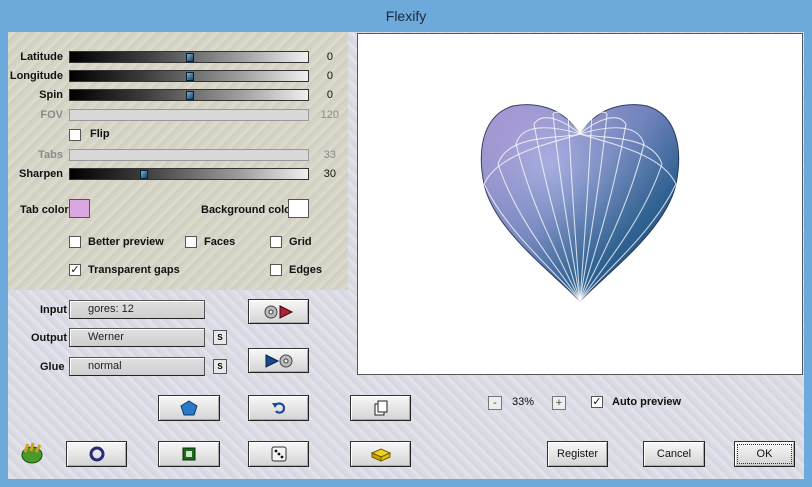 Image resolution: width=812 pixels, height=487 pixels. What do you see at coordinates (53, 310) in the screenshot?
I see `input-label: Input` at bounding box center [53, 310].